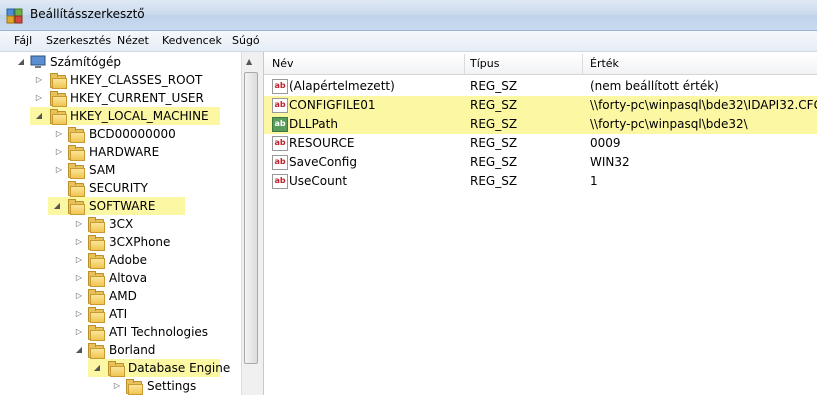 The width and height of the screenshot is (817, 395). I want to click on menu-edit: Szerkesztés, so click(78, 40).